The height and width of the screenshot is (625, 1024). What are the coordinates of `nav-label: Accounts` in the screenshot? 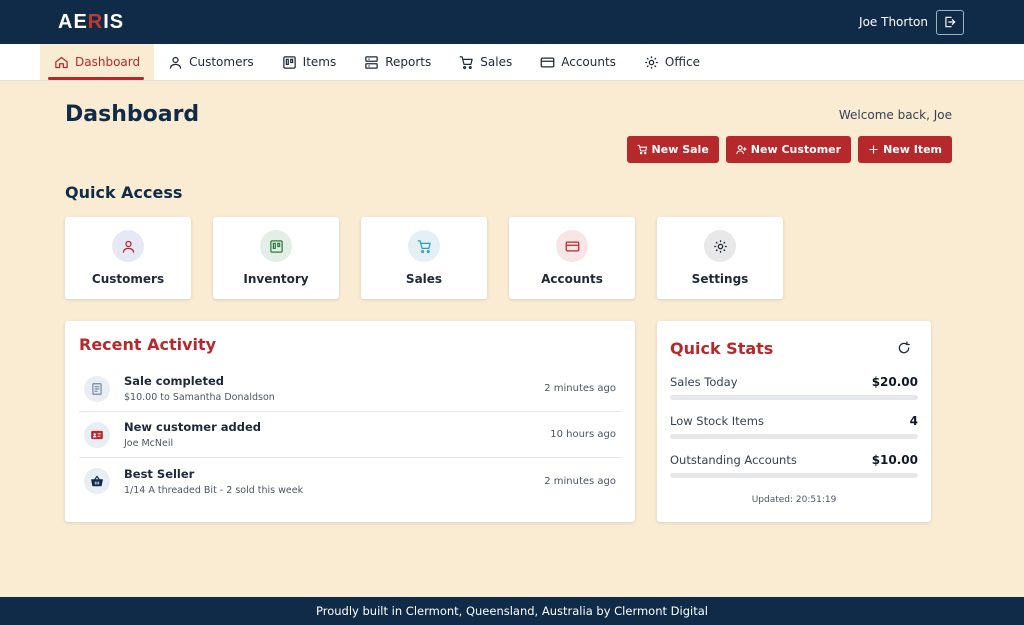 It's located at (588, 62).